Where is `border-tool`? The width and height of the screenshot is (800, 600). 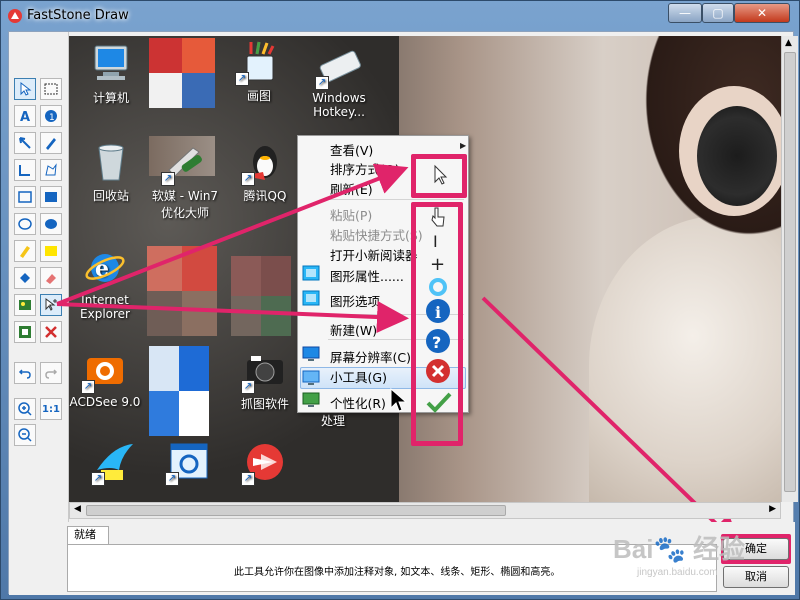
border-tool is located at coordinates (25, 332).